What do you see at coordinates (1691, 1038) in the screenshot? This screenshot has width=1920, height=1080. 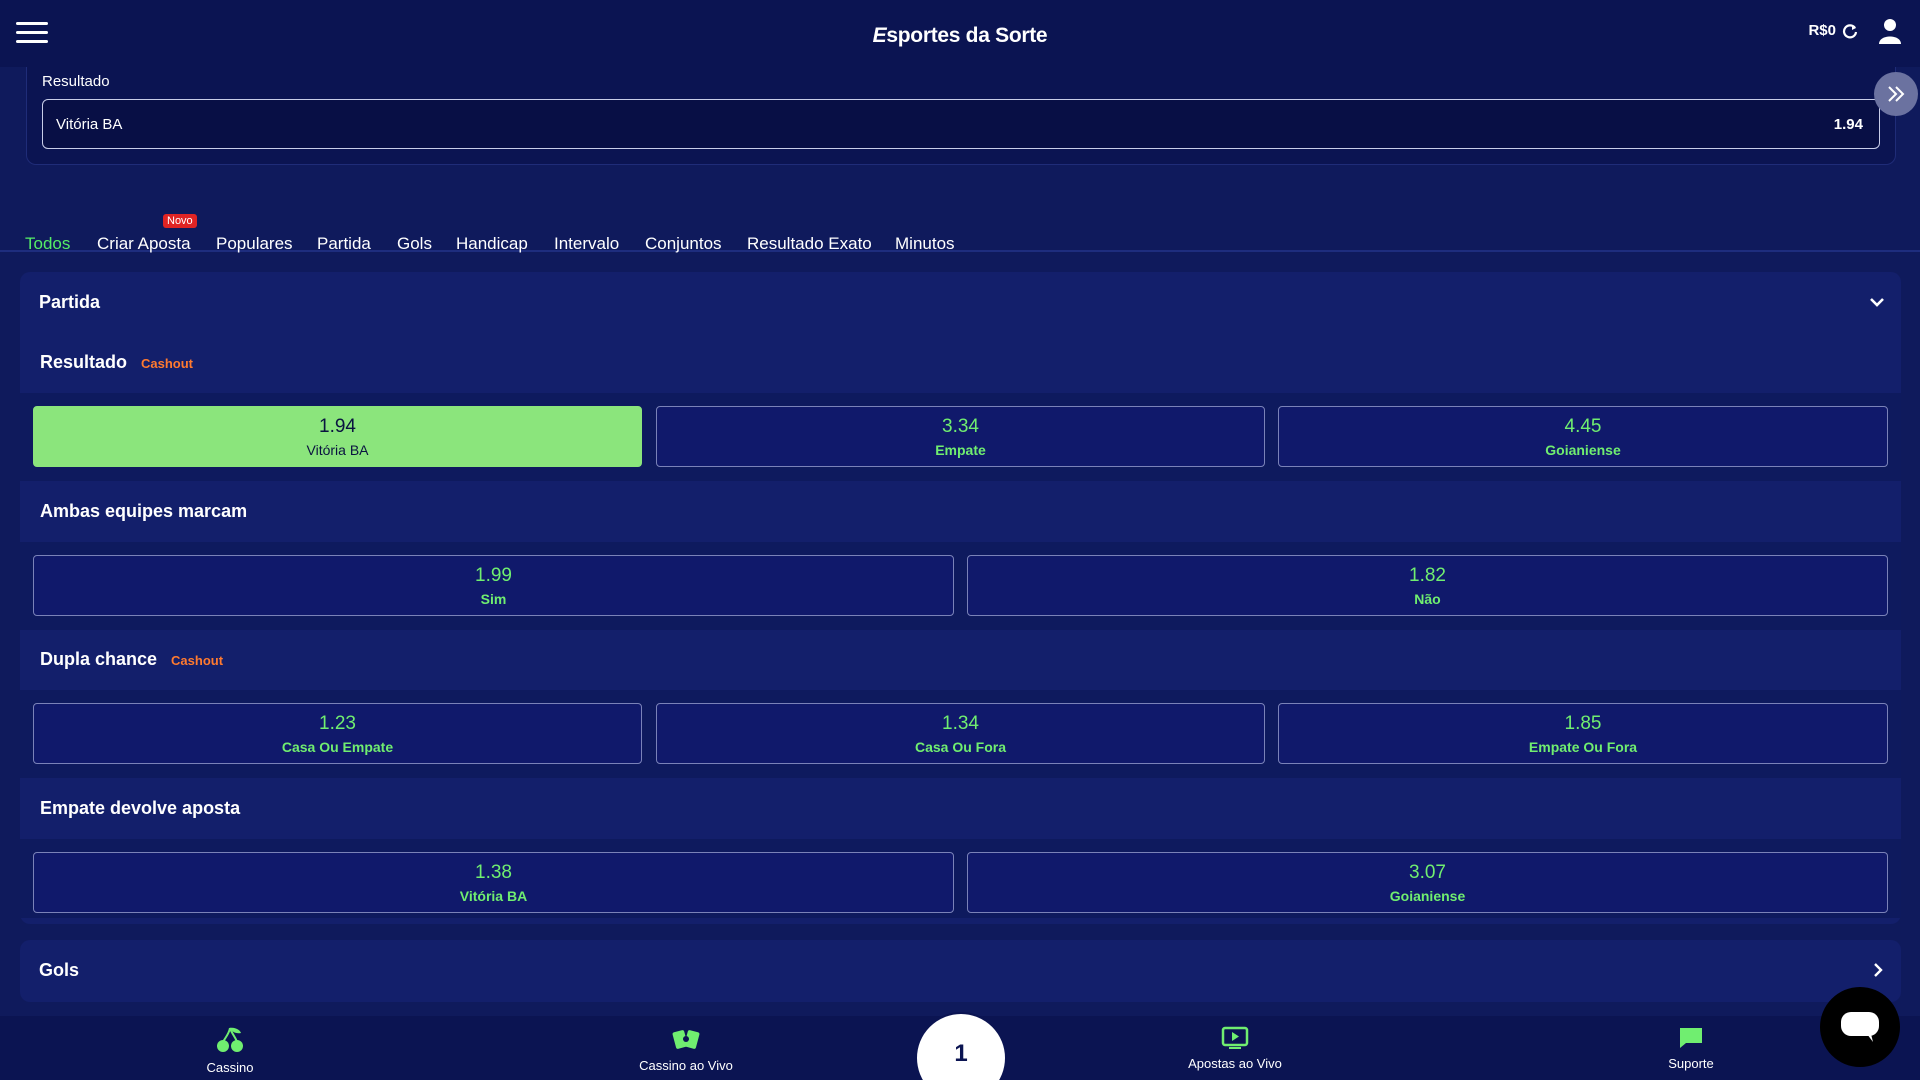 I see `chat-bubble-icon` at bounding box center [1691, 1038].